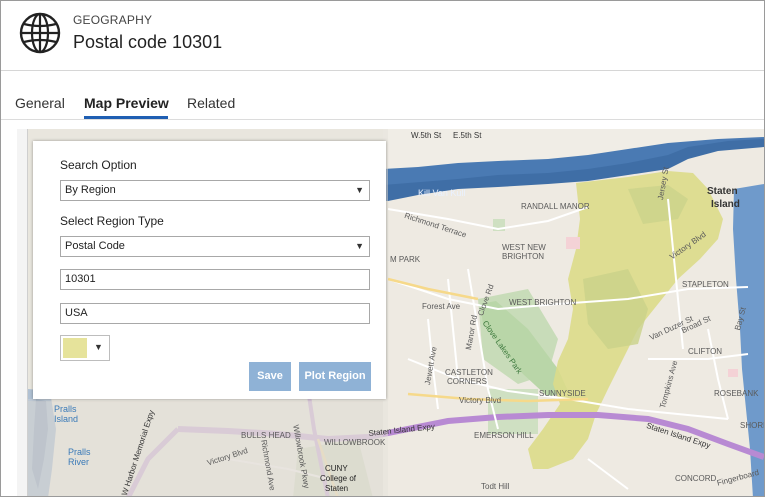 This screenshot has height=497, width=765. I want to click on map-label: SHORE, so click(752, 425).